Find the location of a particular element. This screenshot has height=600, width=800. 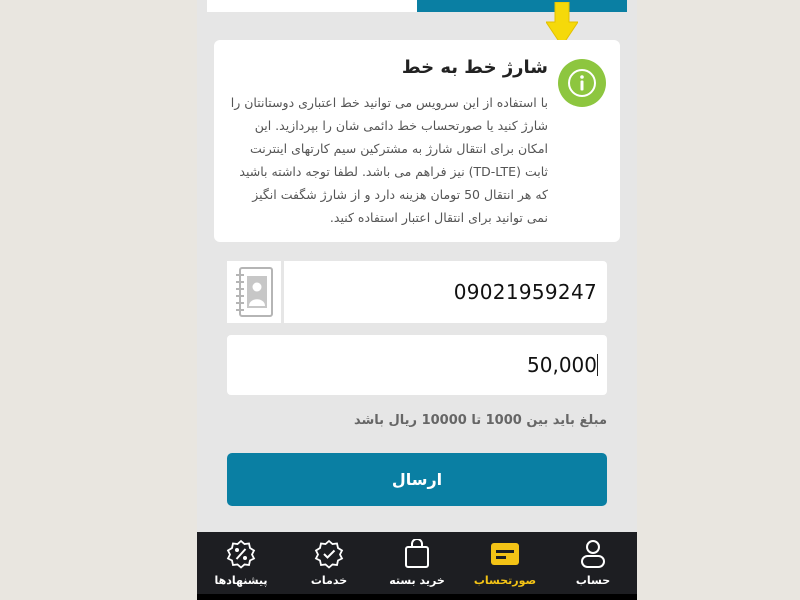

check-badge-icon is located at coordinates (329, 554).